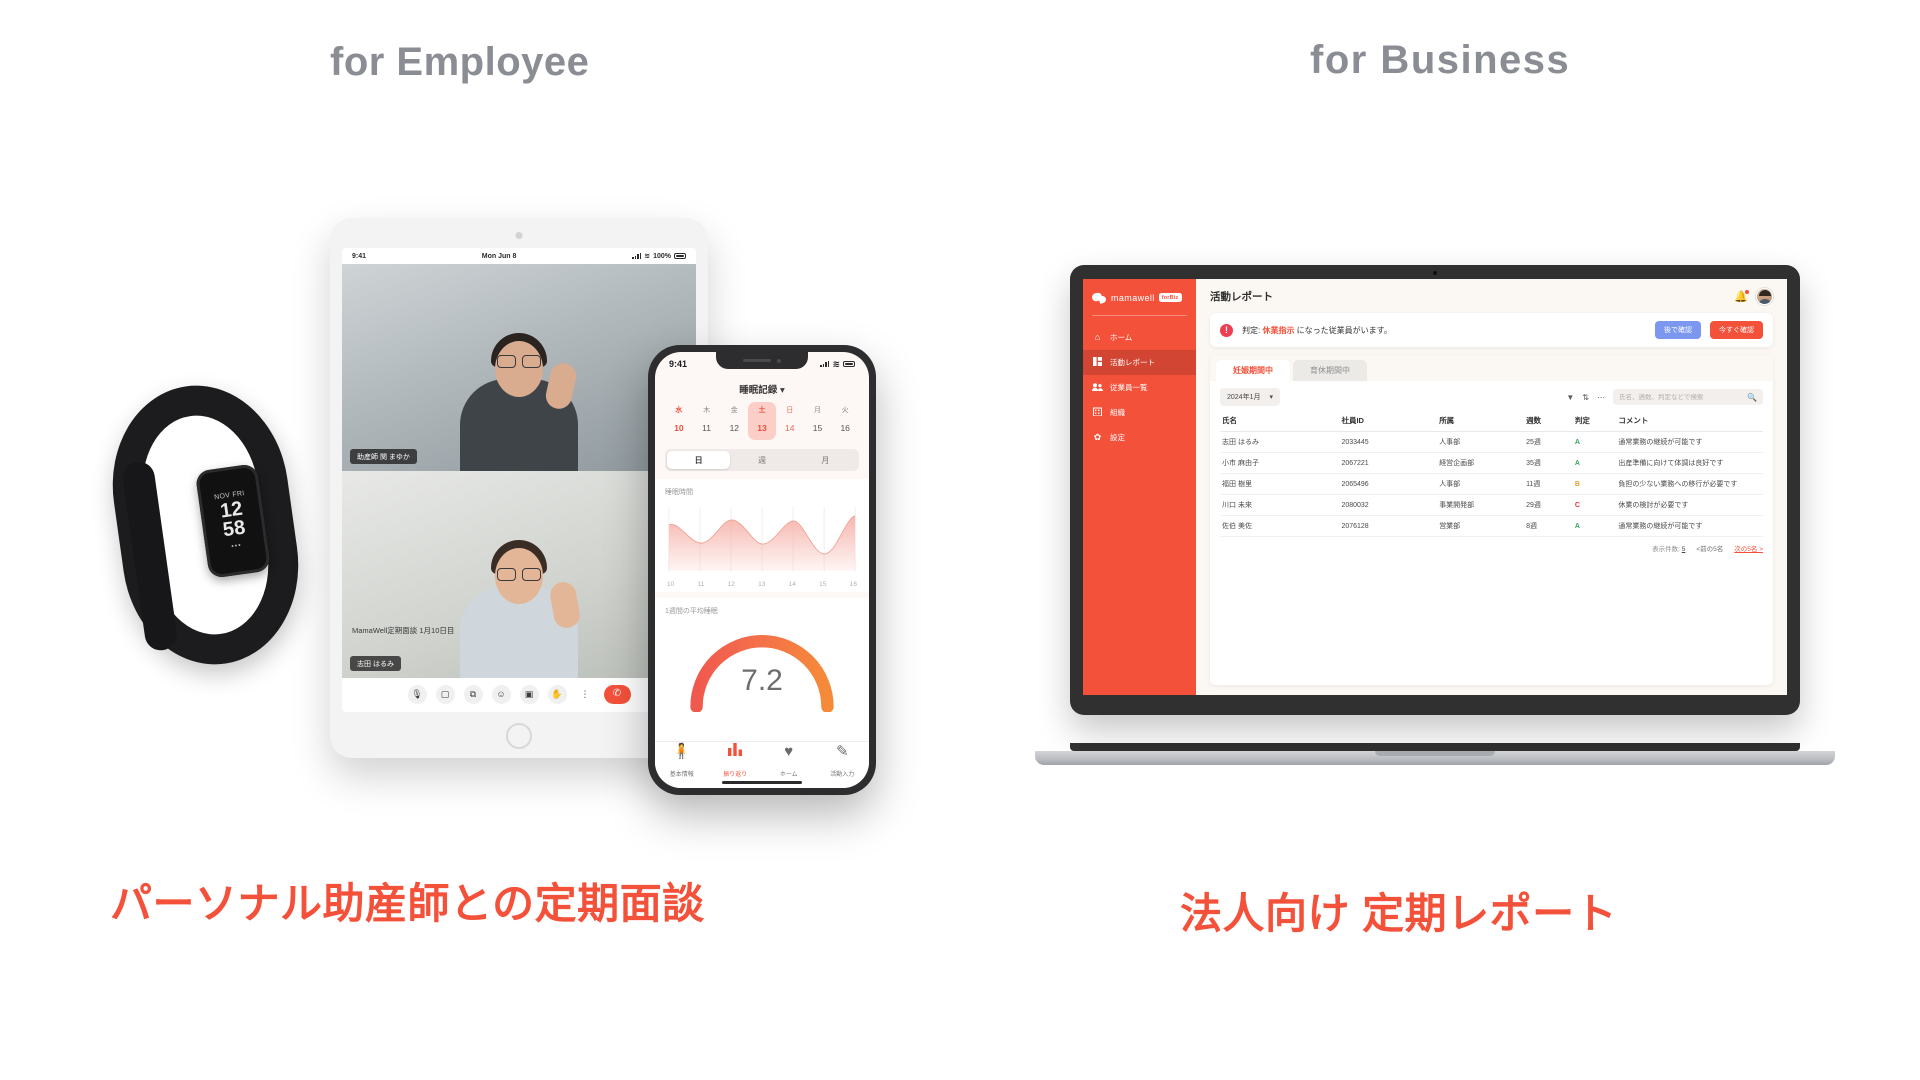  I want to click on confirm-now-button: 今すぐ確認, so click(1736, 330).